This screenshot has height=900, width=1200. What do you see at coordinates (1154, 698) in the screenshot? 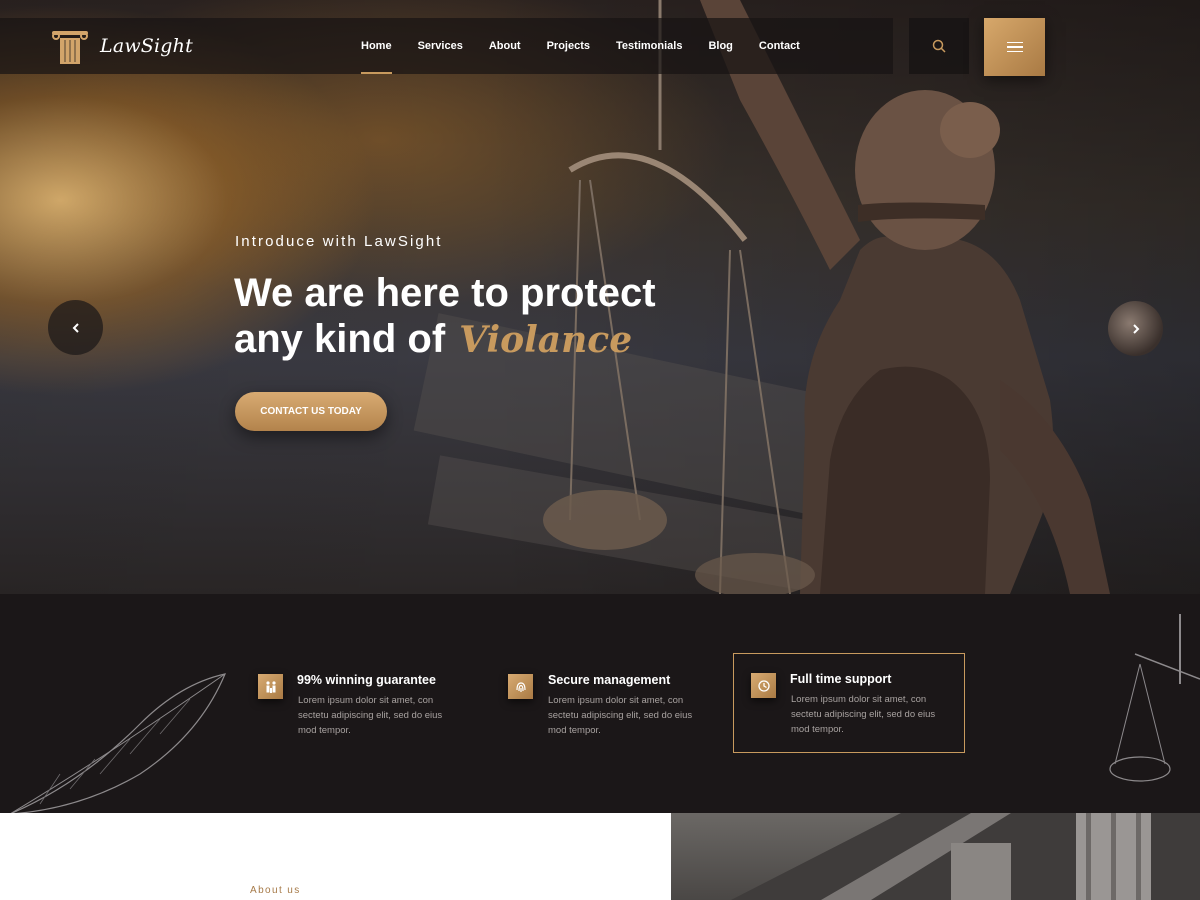
I see `scales-illustration` at bounding box center [1154, 698].